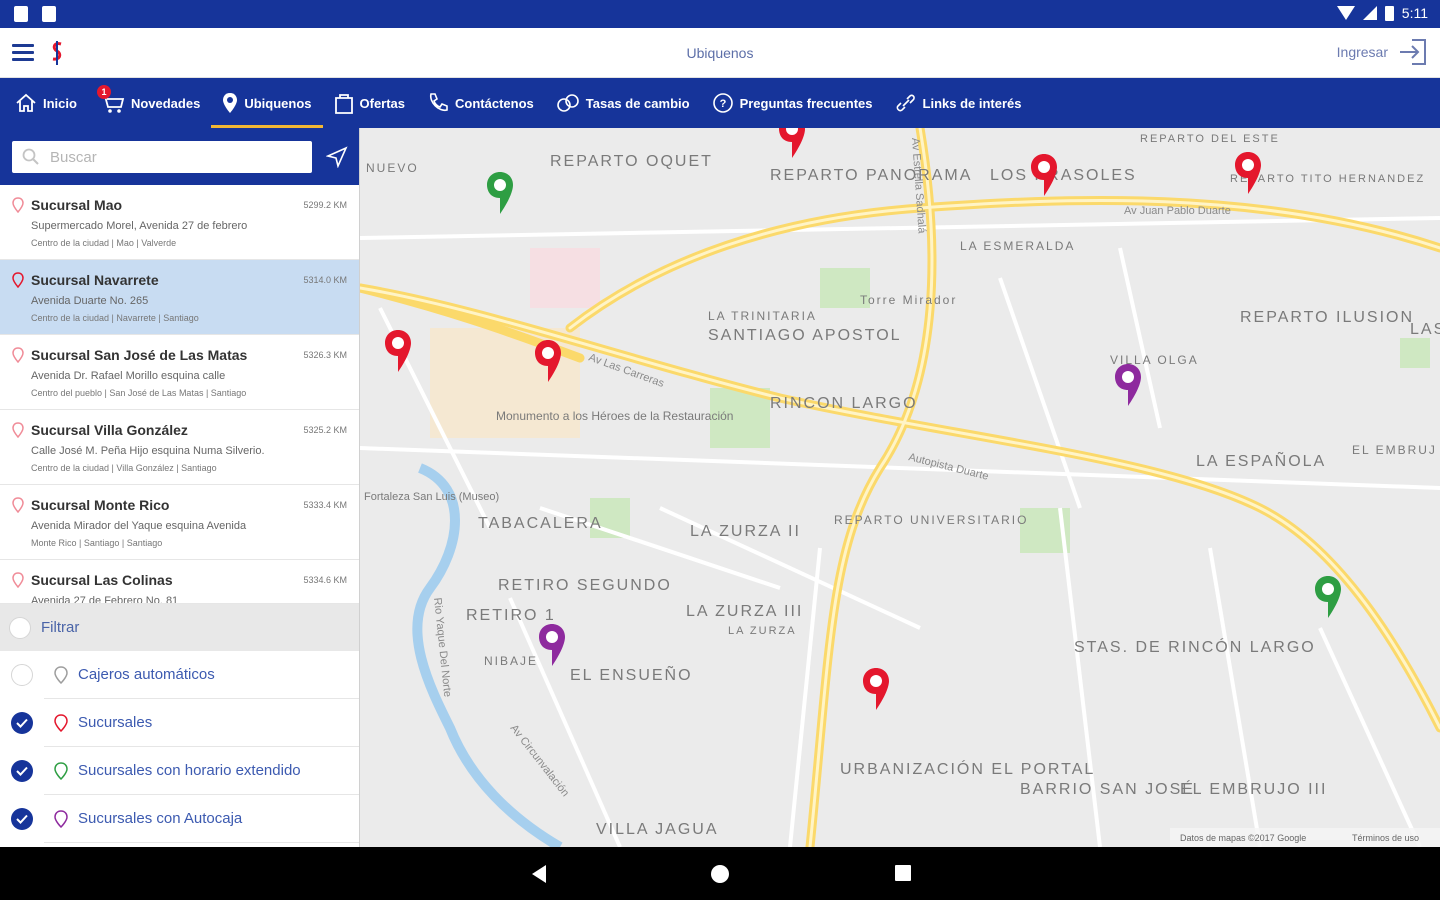 The image size is (1440, 900). I want to click on map-label: LA TRINITARIA, so click(762, 316).